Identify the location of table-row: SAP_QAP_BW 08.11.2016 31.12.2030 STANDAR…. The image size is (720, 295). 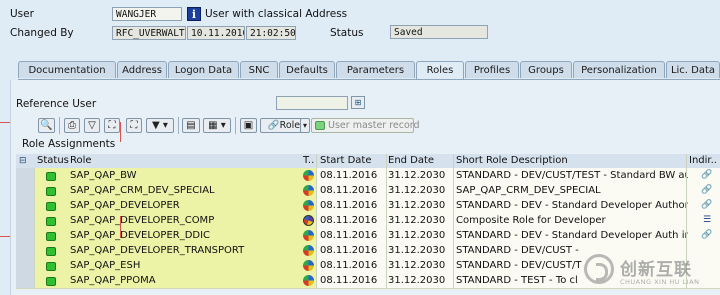
(368, 176).